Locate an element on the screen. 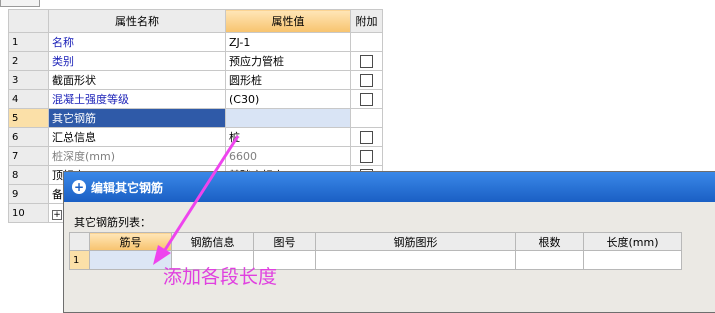 The height and width of the screenshot is (313, 715). annotation-text: 添加各段长度 is located at coordinates (220, 277).